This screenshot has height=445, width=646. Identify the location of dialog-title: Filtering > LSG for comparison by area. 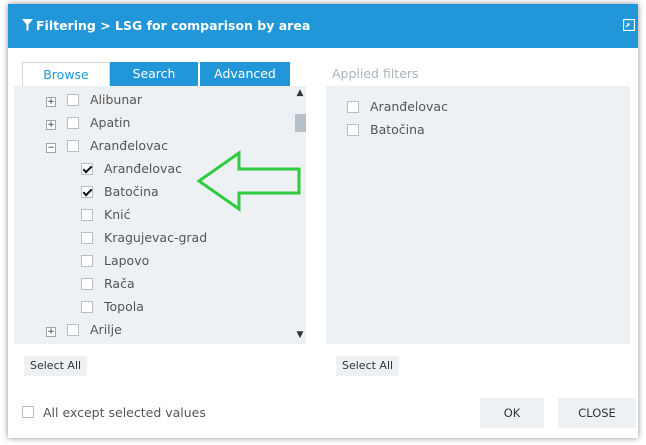
(173, 25).